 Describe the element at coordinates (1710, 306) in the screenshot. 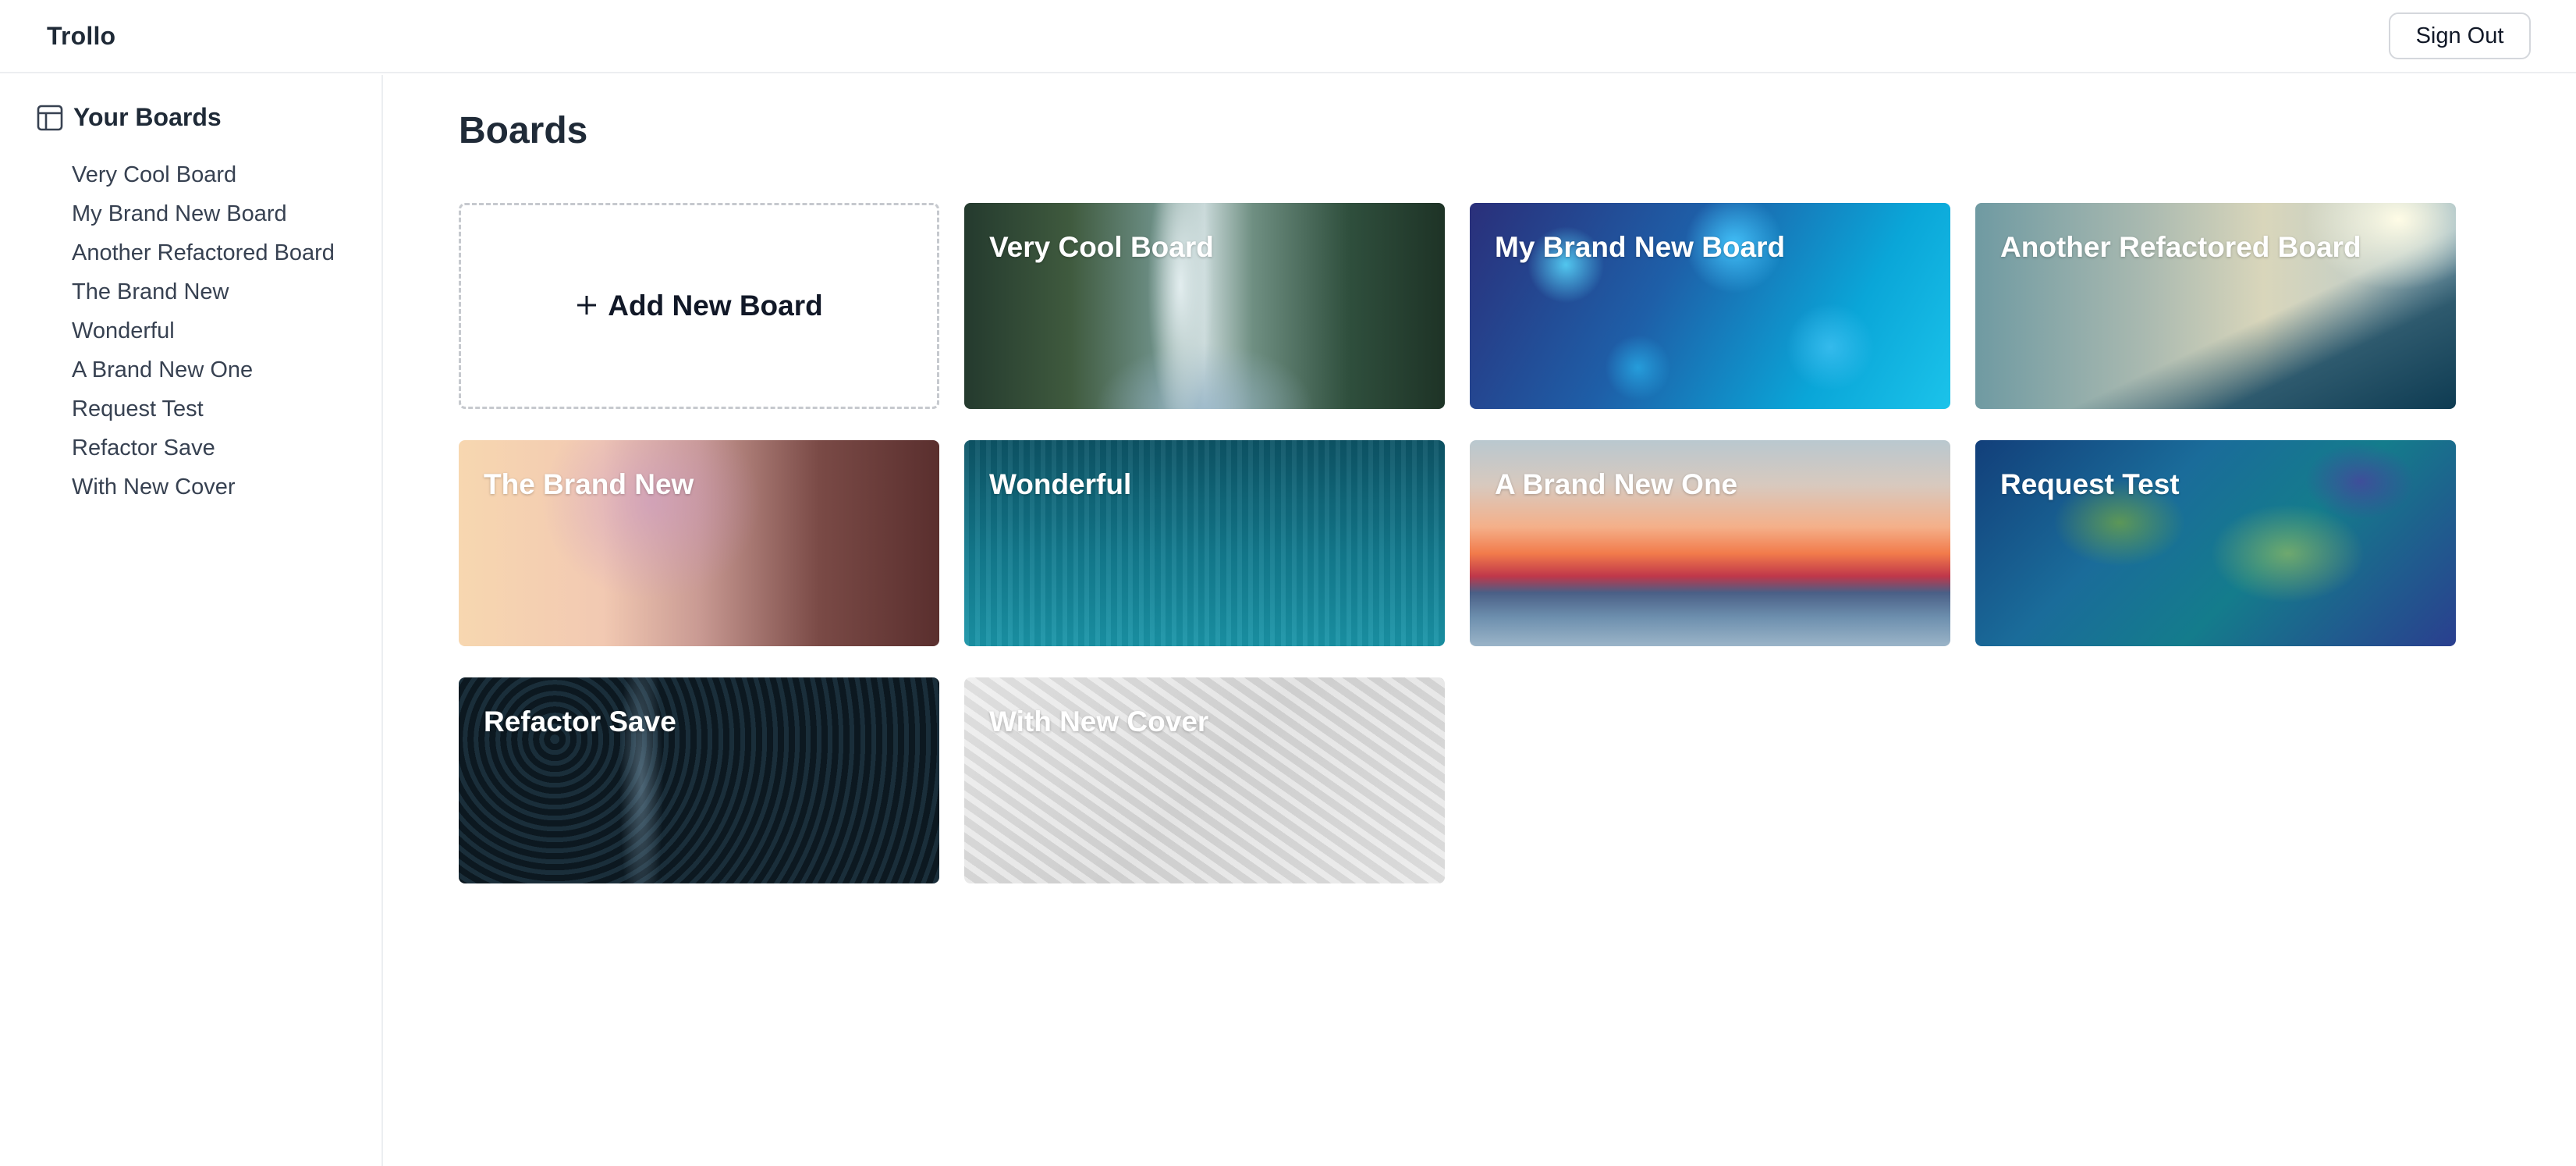

I see `board-card-my-brand-new-board: My Brand New Board` at that location.